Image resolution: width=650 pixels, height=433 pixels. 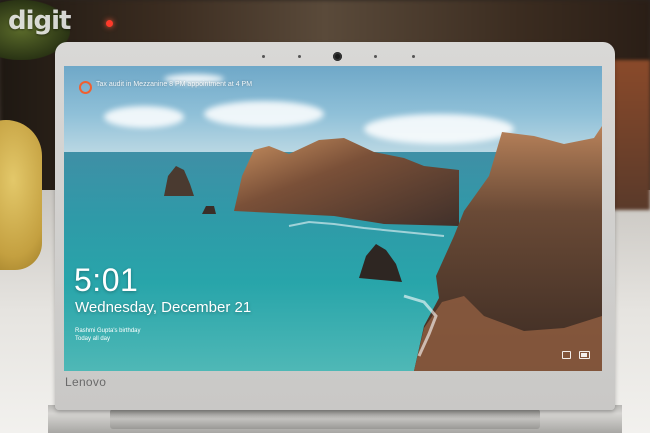 What do you see at coordinates (325, 419) in the screenshot?
I see `laptop-hinge` at bounding box center [325, 419].